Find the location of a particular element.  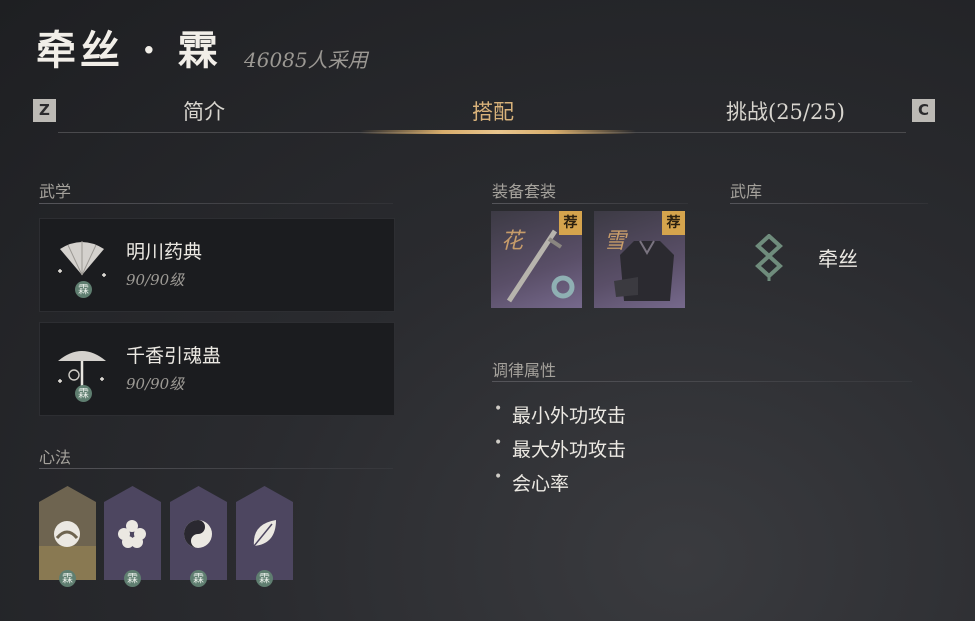

adoption-count: 46085人采用 is located at coordinates (306, 60).